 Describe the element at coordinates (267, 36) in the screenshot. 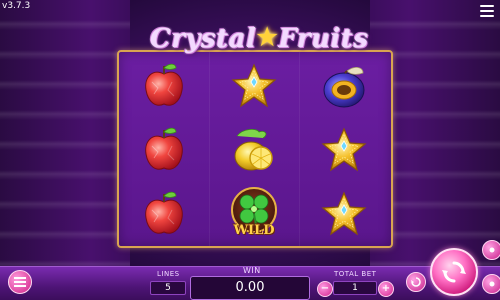

I see `logo-star-icon: ★` at that location.